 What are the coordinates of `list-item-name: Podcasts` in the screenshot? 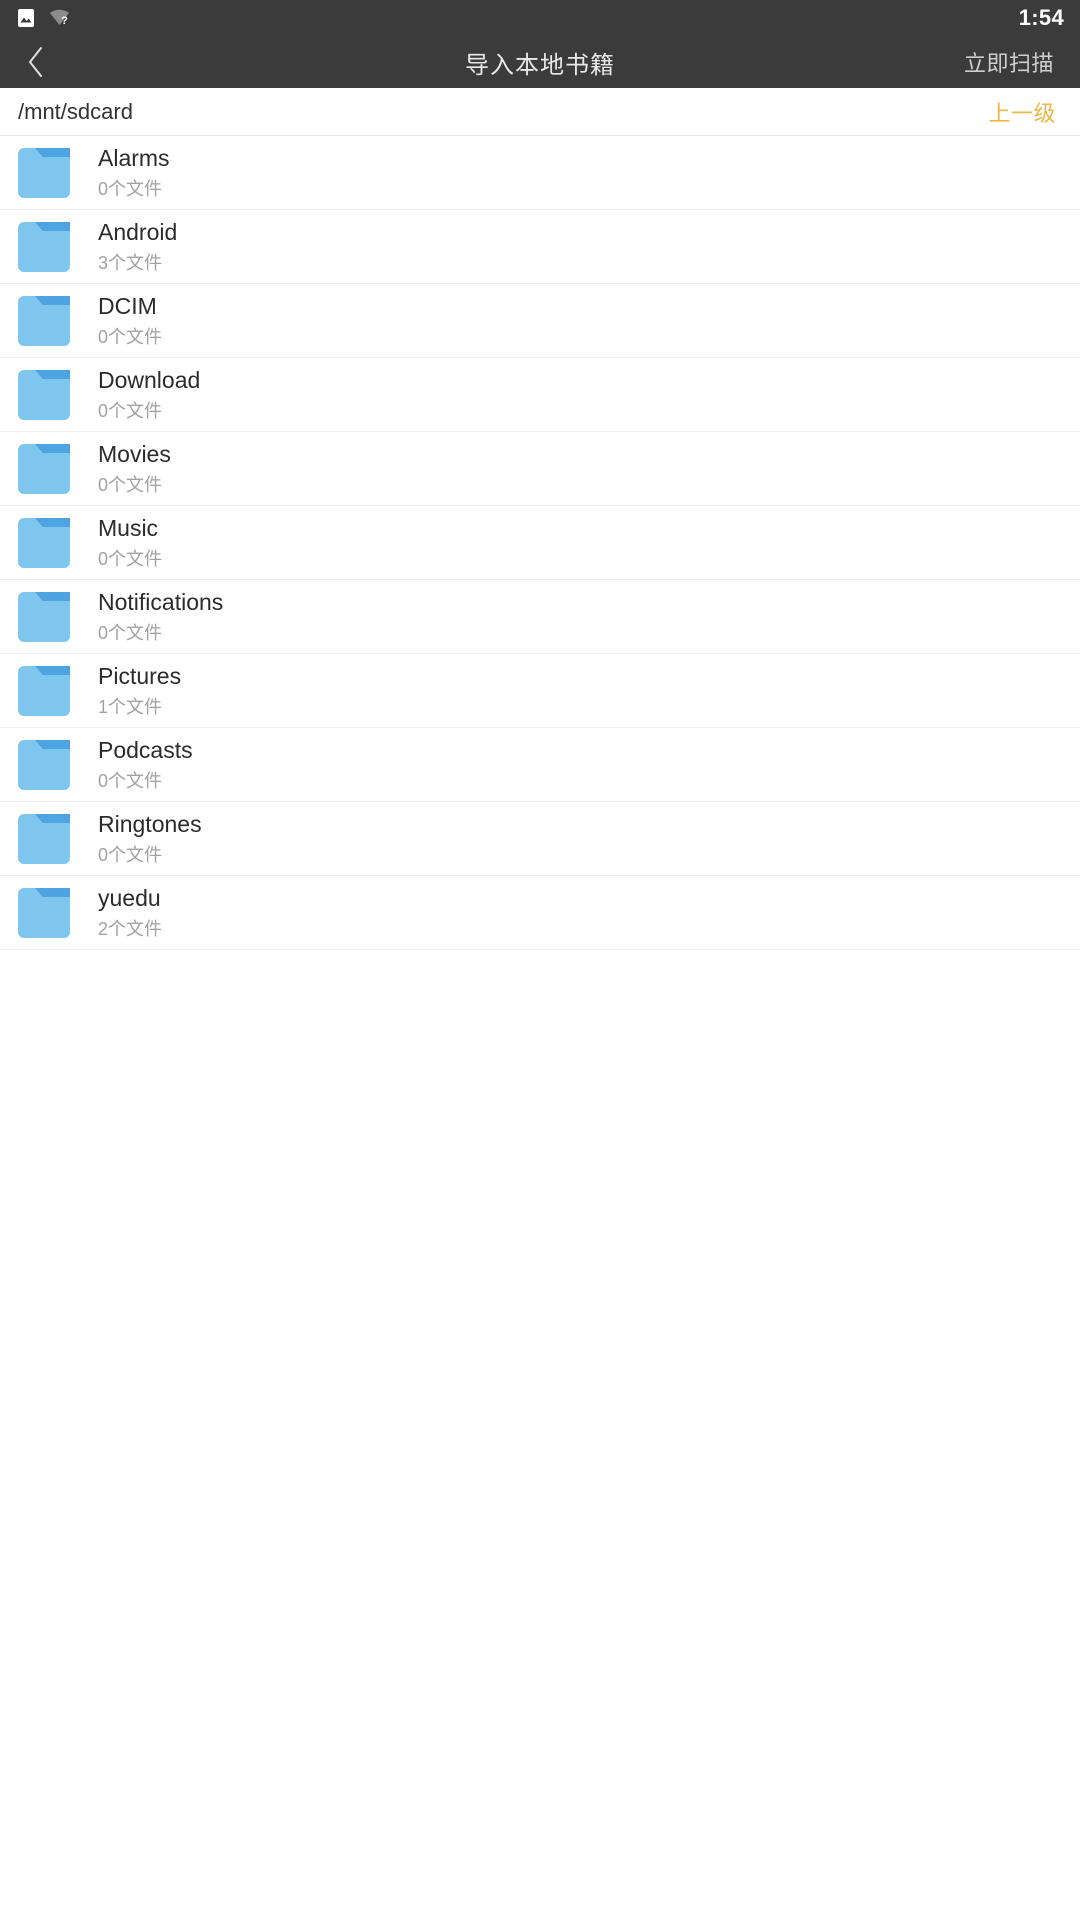 It's located at (145, 749).